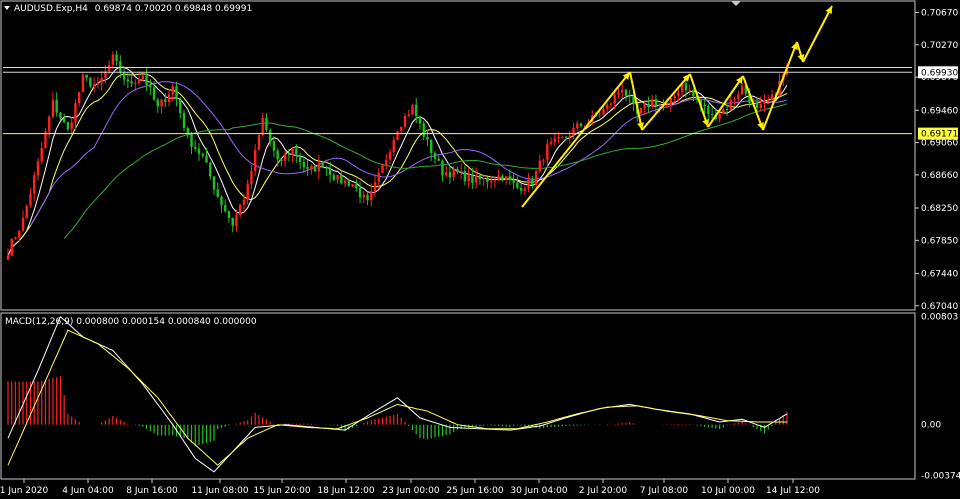 The width and height of the screenshot is (960, 499). What do you see at coordinates (939, 46) in the screenshot?
I see `price-tick-label: 0.70270` at bounding box center [939, 46].